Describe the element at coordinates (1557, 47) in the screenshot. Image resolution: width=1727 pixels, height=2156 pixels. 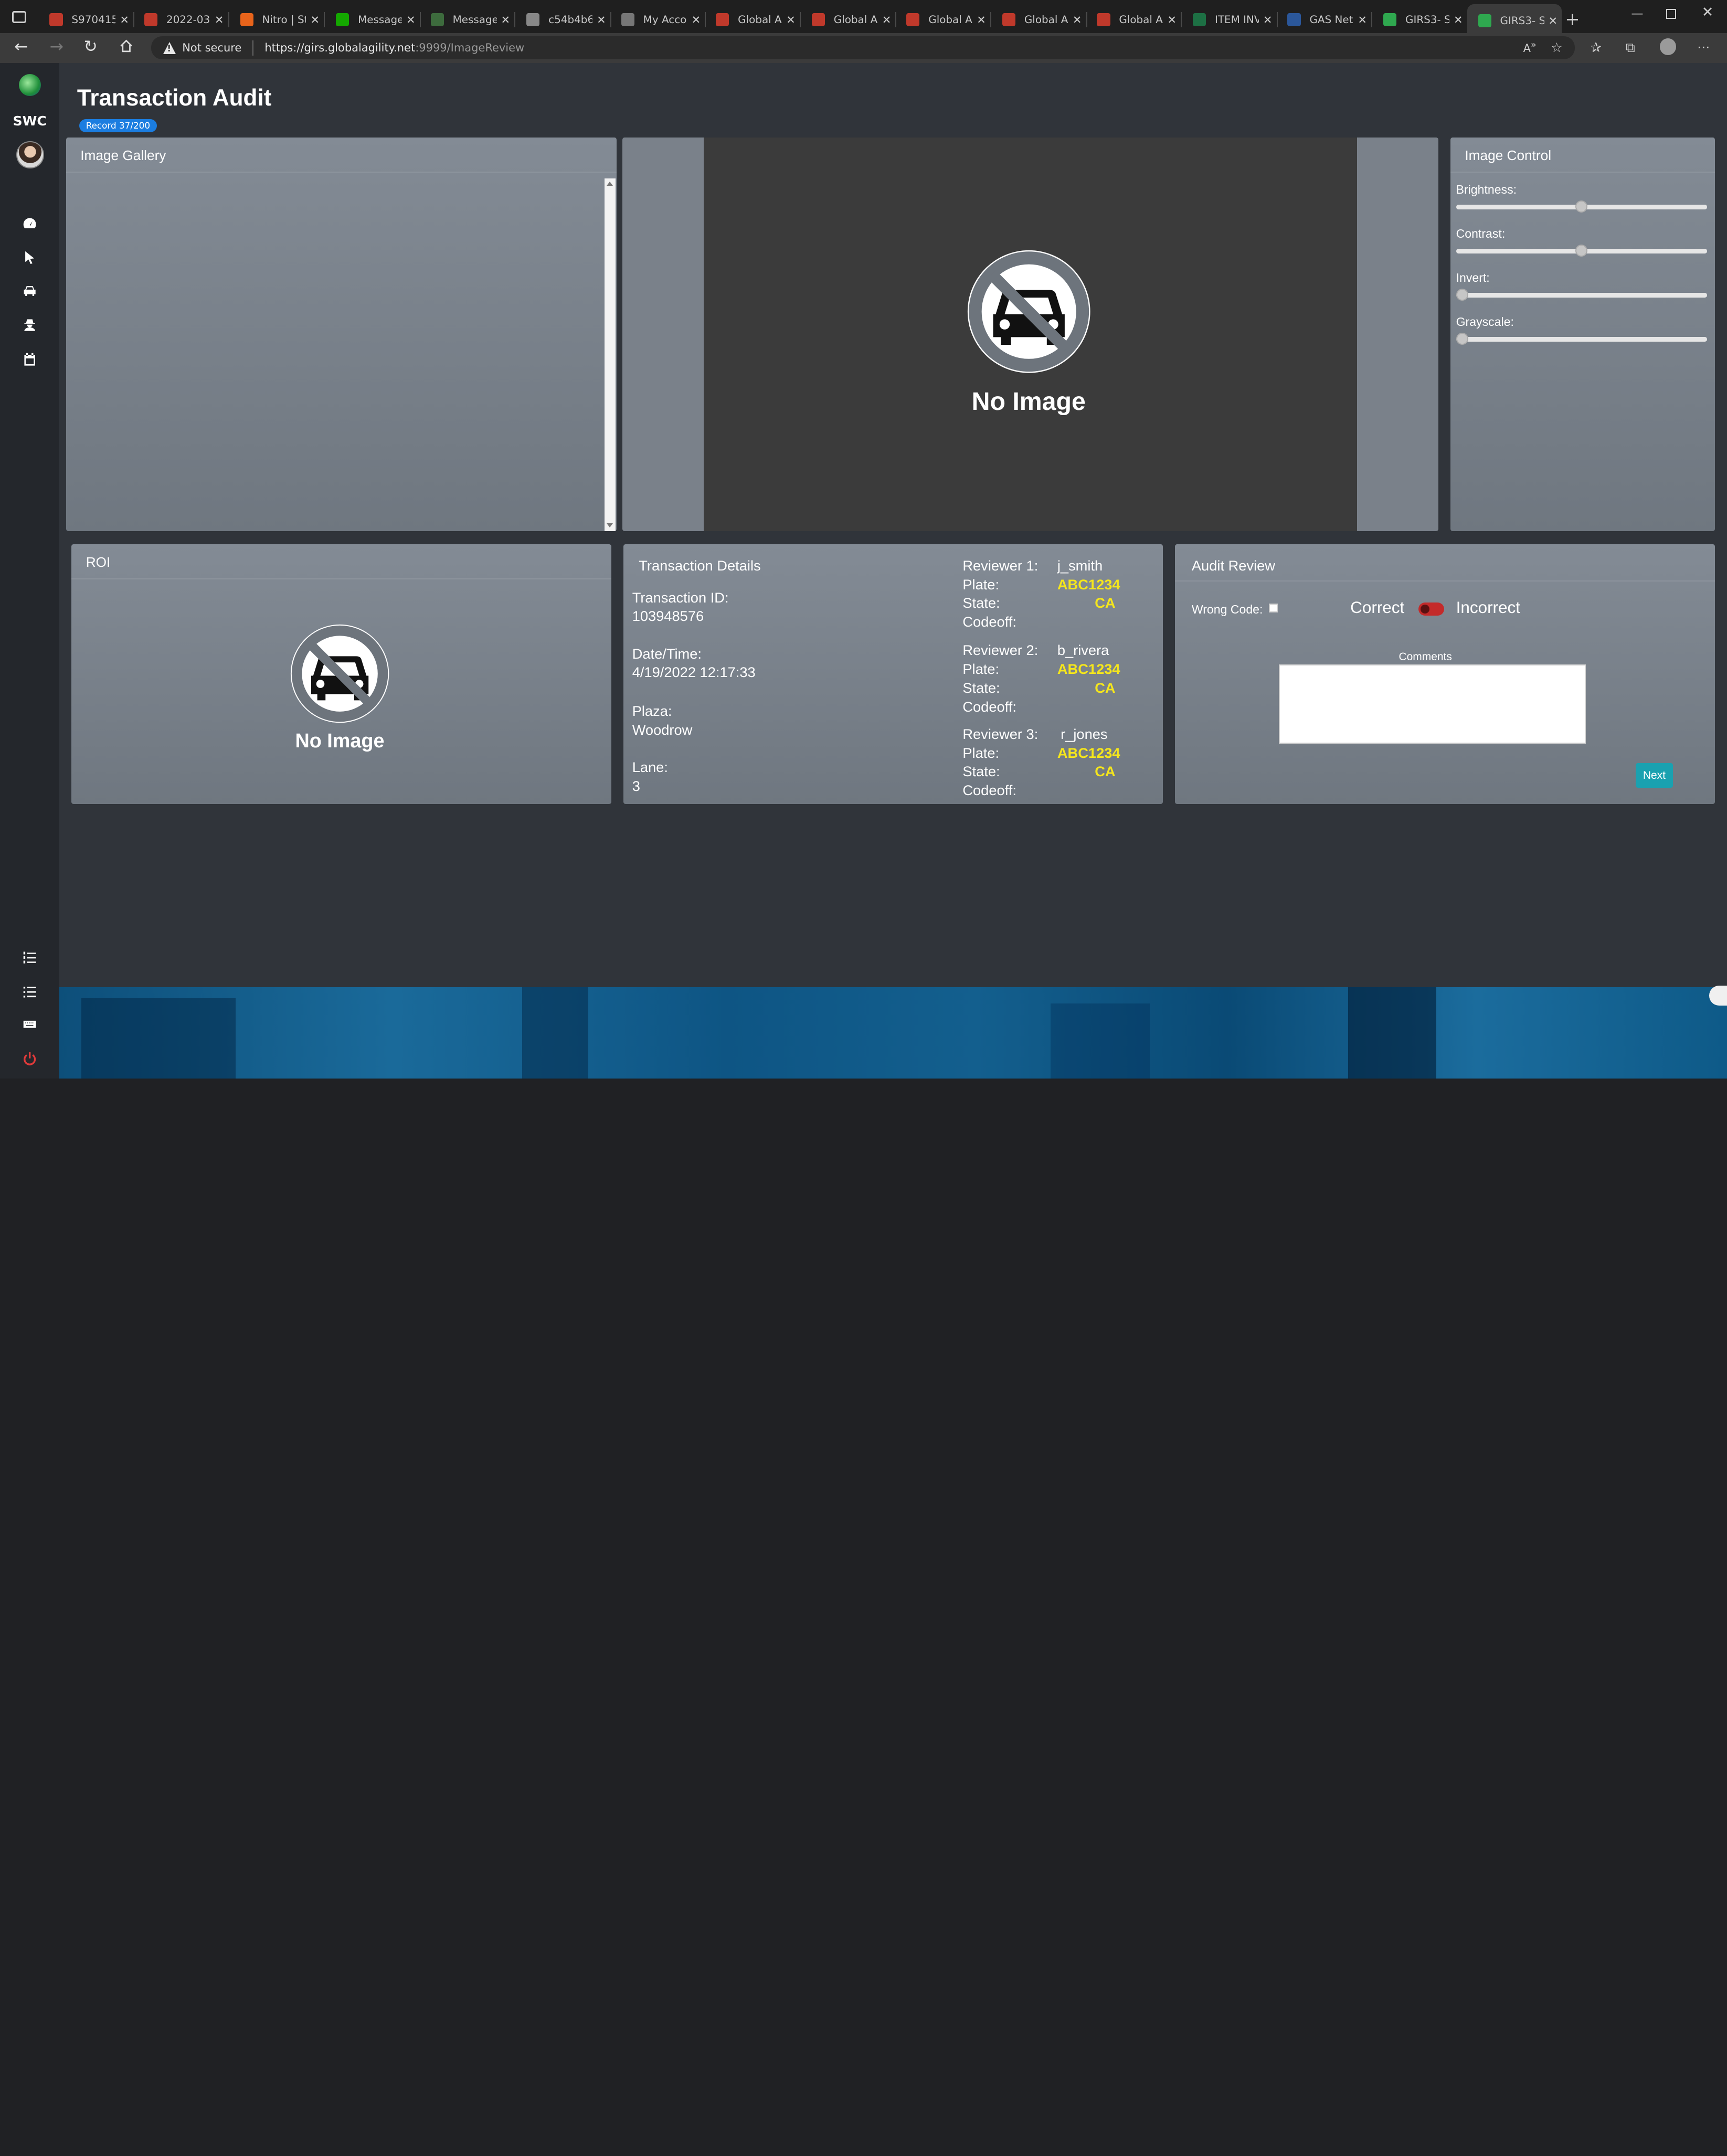
I see `add-favorite-icon: ☆` at that location.